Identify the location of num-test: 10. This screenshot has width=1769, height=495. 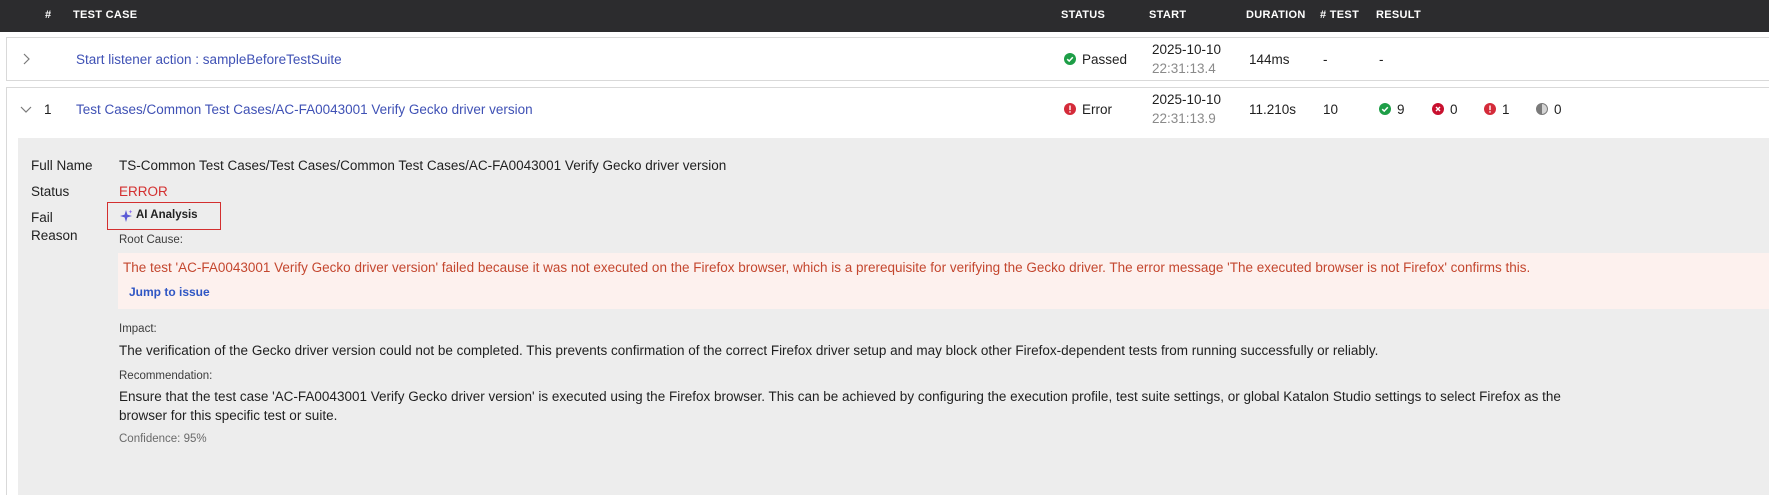
(1331, 109).